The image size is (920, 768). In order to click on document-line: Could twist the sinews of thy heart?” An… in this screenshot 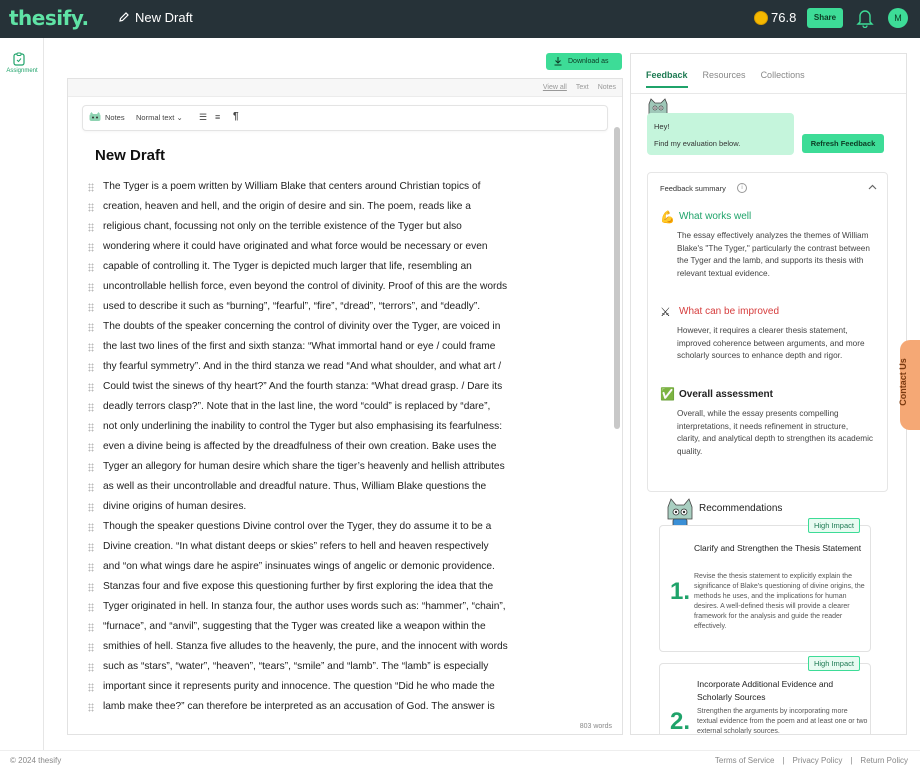, I will do `click(348, 387)`.